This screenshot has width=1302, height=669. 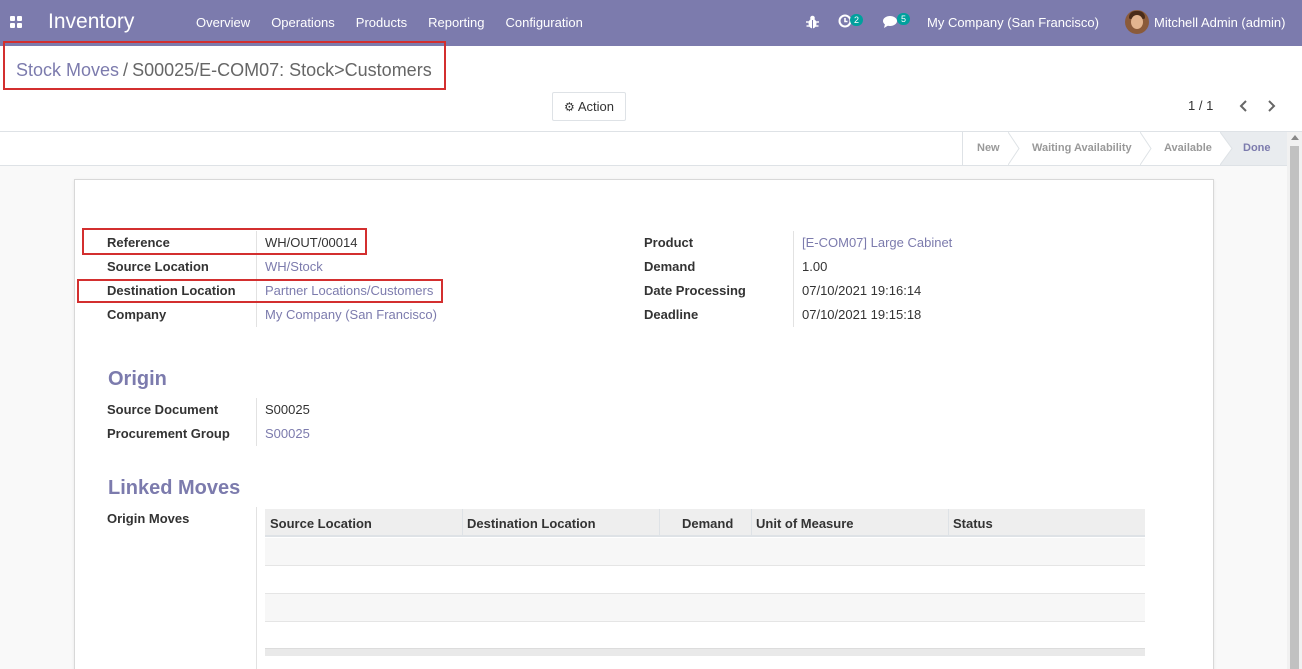 What do you see at coordinates (962, 148) in the screenshot?
I see `stage-divider` at bounding box center [962, 148].